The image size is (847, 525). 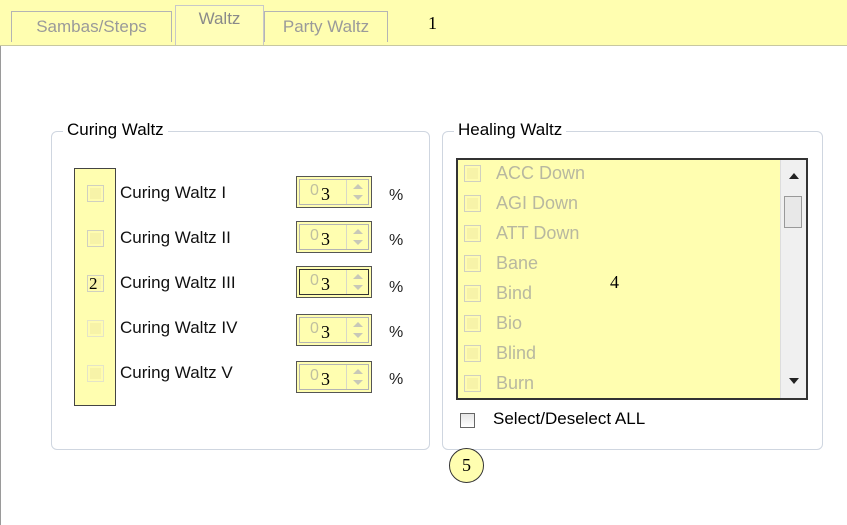 What do you see at coordinates (516, 353) in the screenshot?
I see `list-item-label: Blind` at bounding box center [516, 353].